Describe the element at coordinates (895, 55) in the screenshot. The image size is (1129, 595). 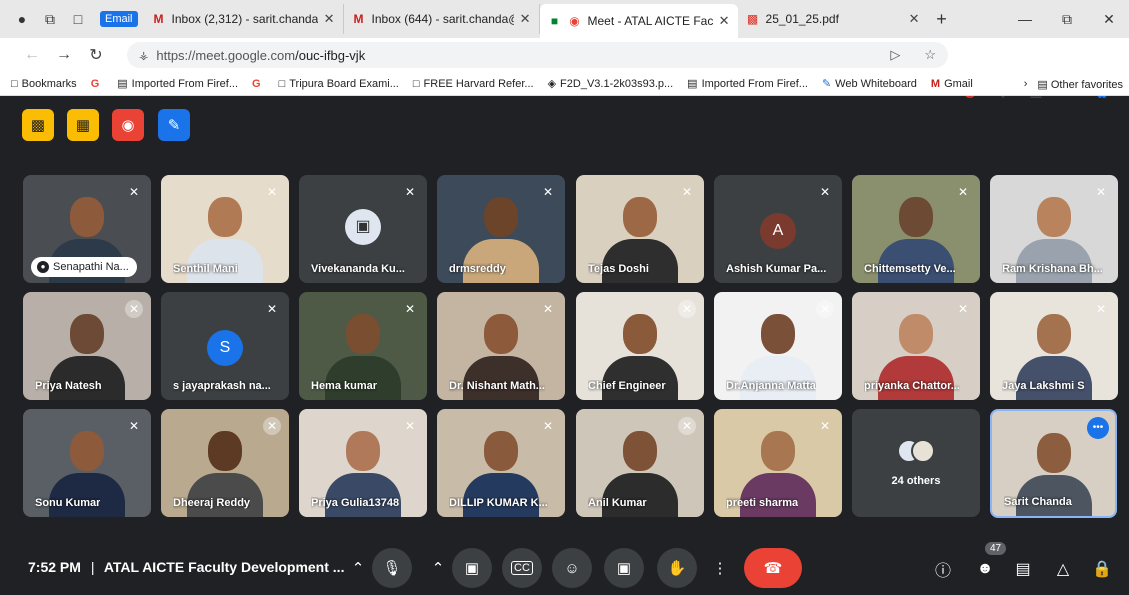
I see `screen-cast-icon: ▷` at that location.